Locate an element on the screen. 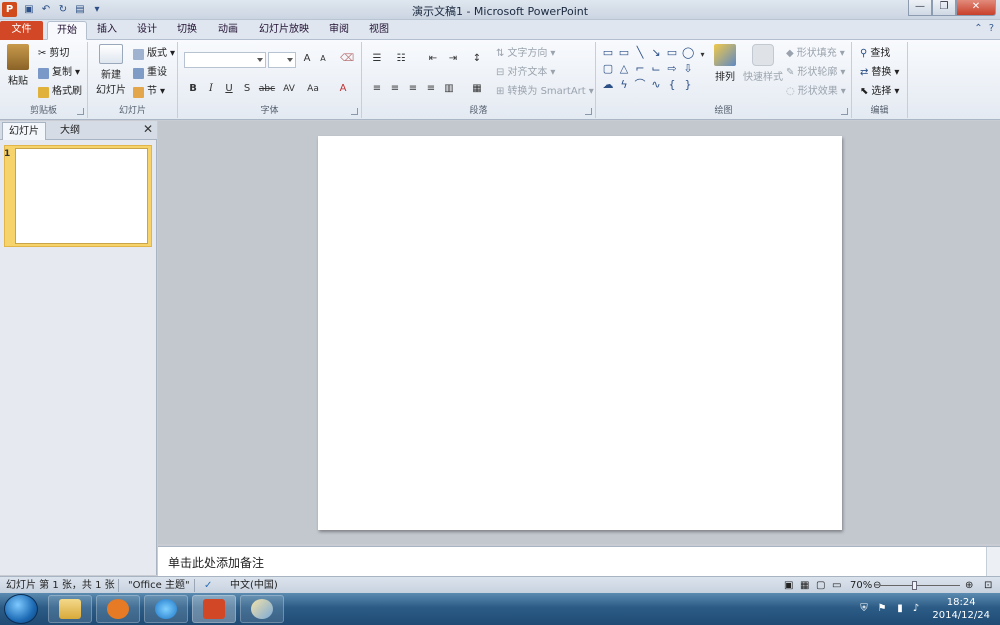  tab-home: 开始 is located at coordinates (67, 30).